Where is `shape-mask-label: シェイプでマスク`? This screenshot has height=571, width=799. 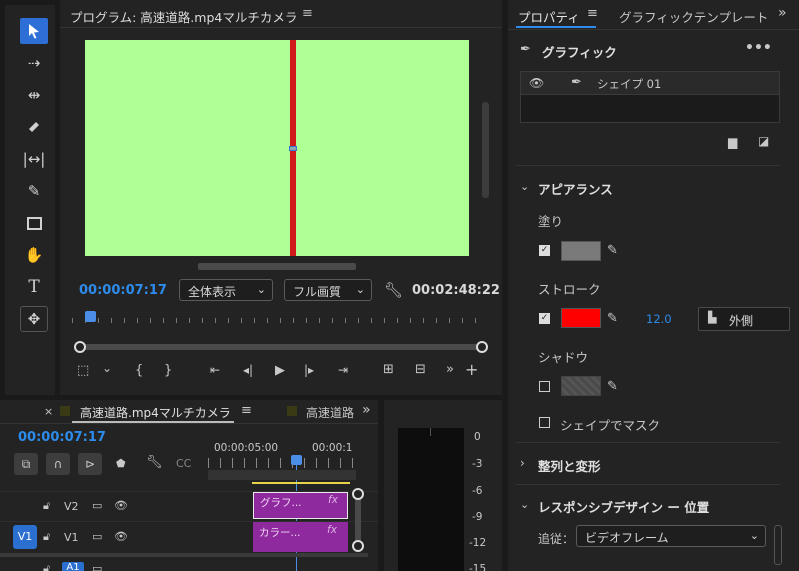
shape-mask-label: シェイプでマスク is located at coordinates (610, 424).